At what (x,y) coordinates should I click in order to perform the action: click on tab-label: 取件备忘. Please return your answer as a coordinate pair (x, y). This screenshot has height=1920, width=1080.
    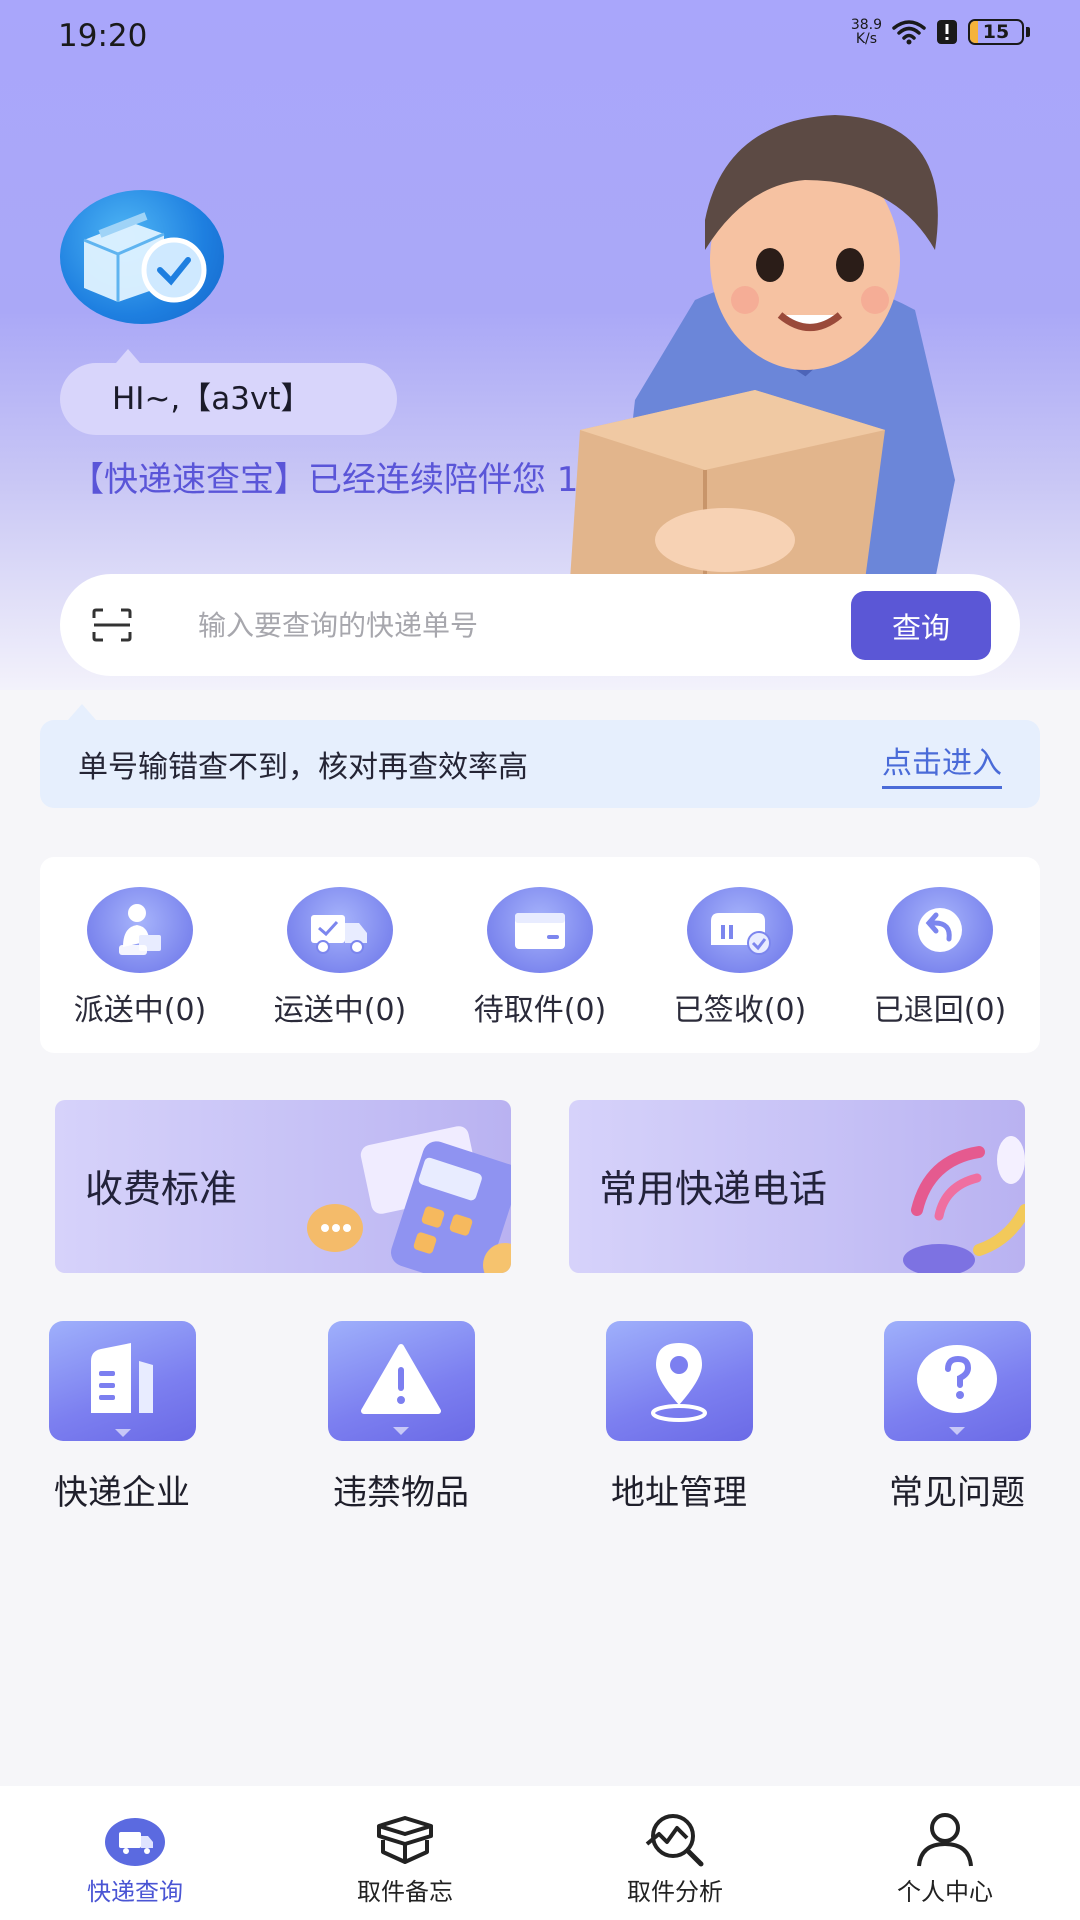
    Looking at the image, I should click on (405, 1892).